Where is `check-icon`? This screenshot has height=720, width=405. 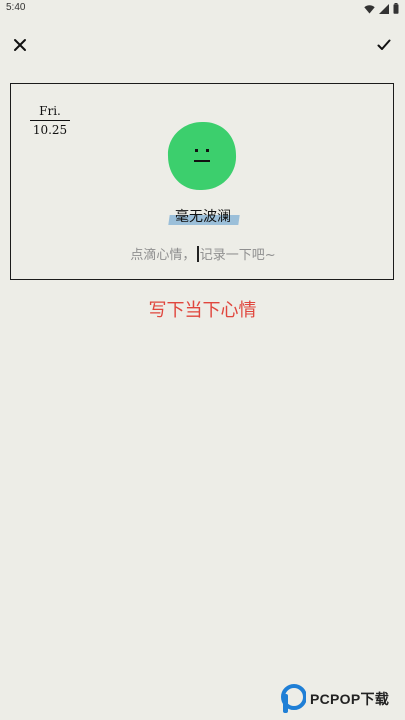
check-icon is located at coordinates (384, 44).